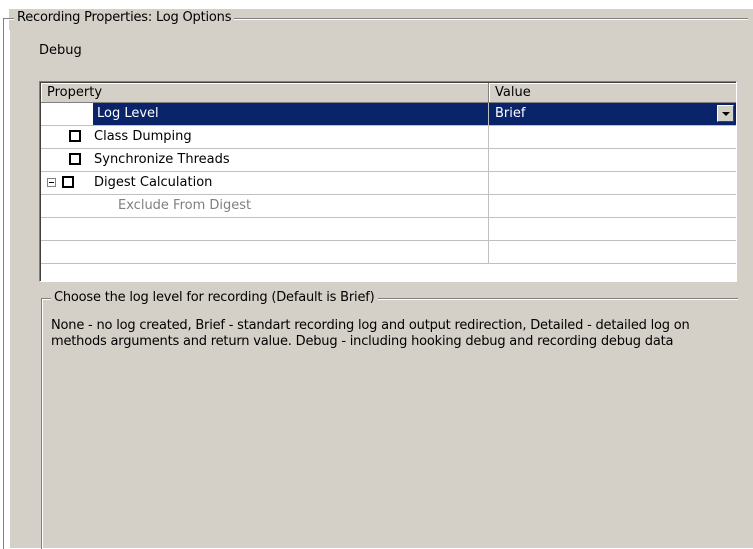 The height and width of the screenshot is (549, 753). Describe the element at coordinates (388, 160) in the screenshot. I see `property-row-synchronize-threads: Synchronize Threads` at that location.